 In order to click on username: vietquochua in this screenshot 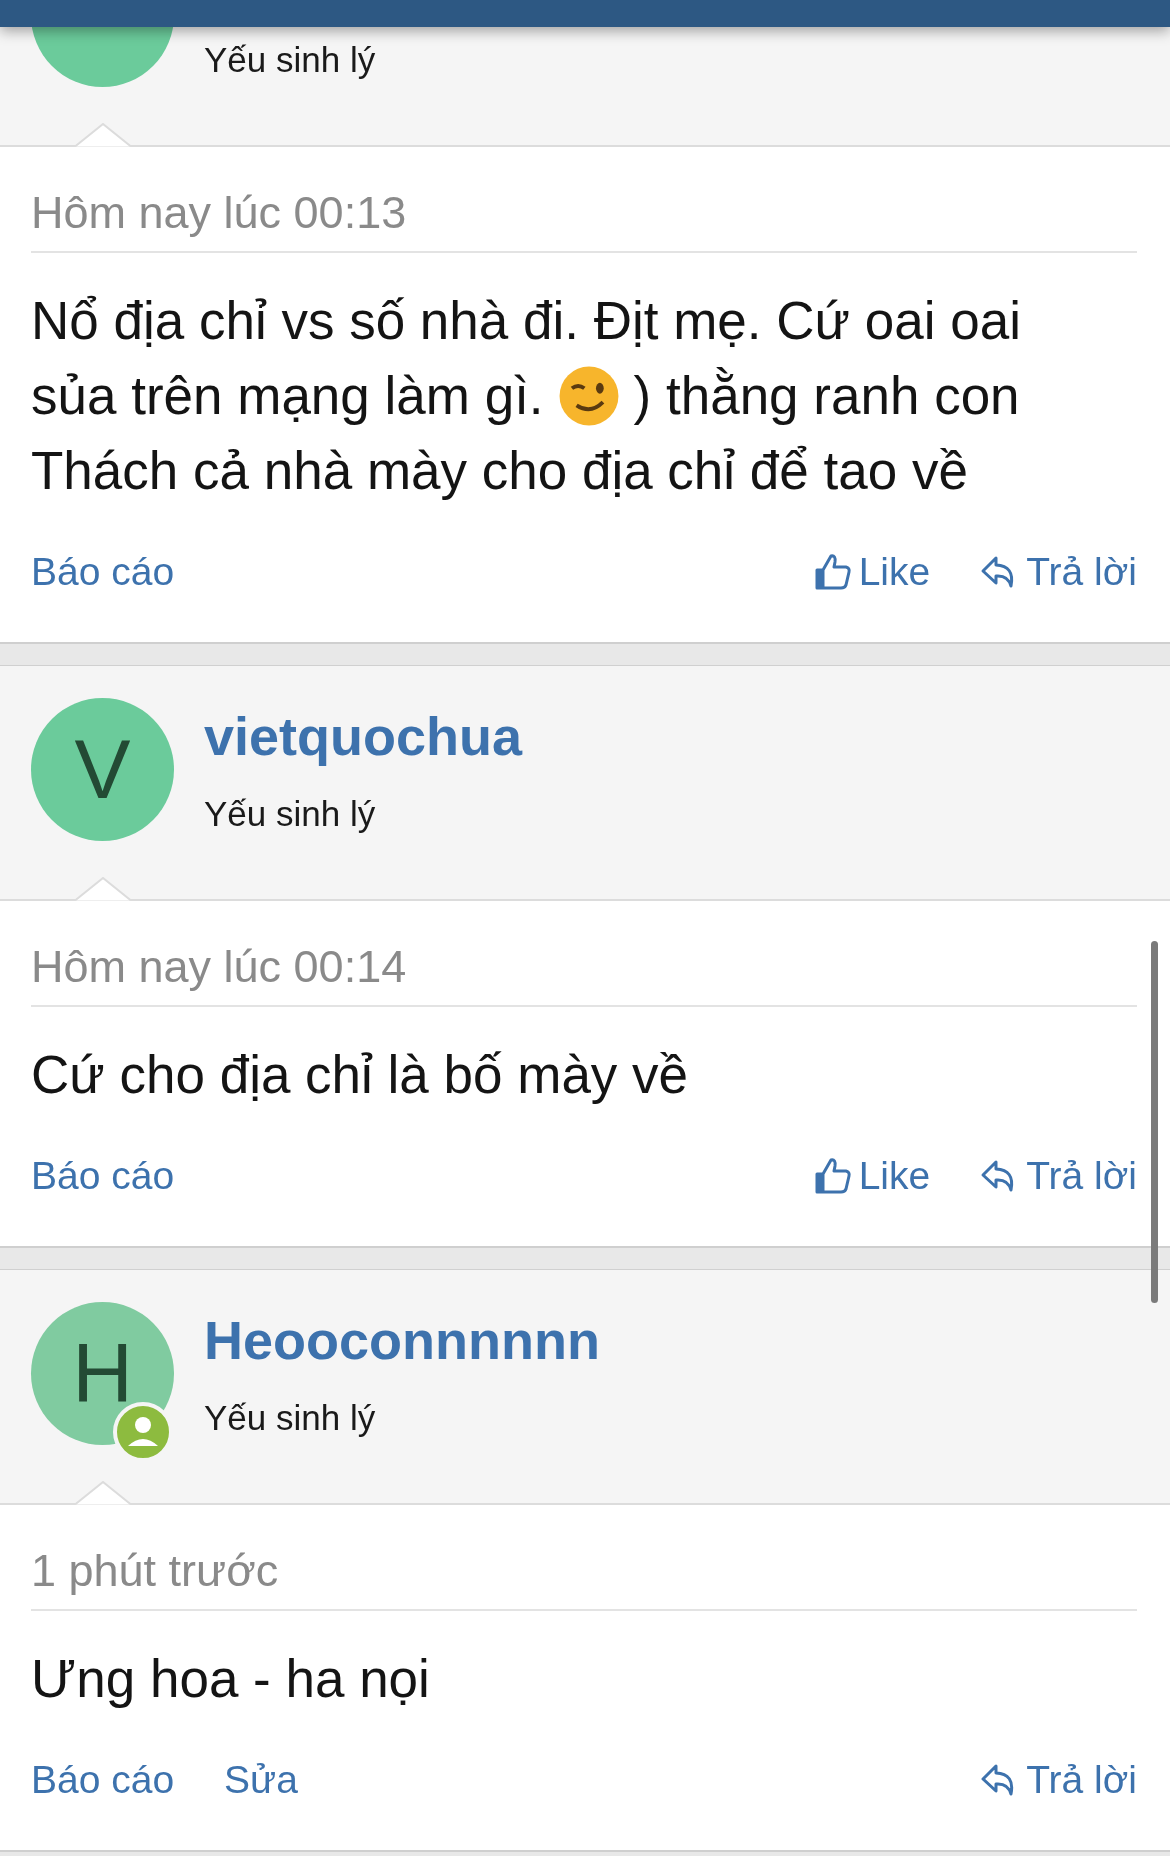, I will do `click(363, 736)`.